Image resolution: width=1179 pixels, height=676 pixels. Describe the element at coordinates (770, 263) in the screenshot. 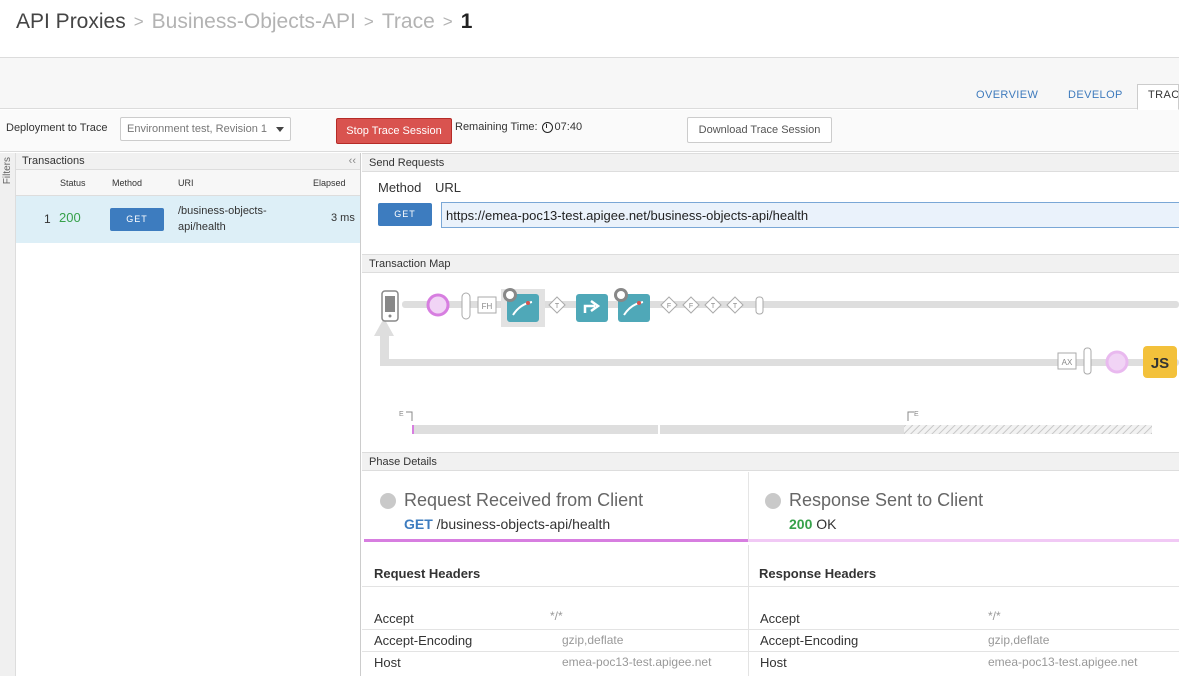

I see `transaction-map-header: Transaction Map` at that location.